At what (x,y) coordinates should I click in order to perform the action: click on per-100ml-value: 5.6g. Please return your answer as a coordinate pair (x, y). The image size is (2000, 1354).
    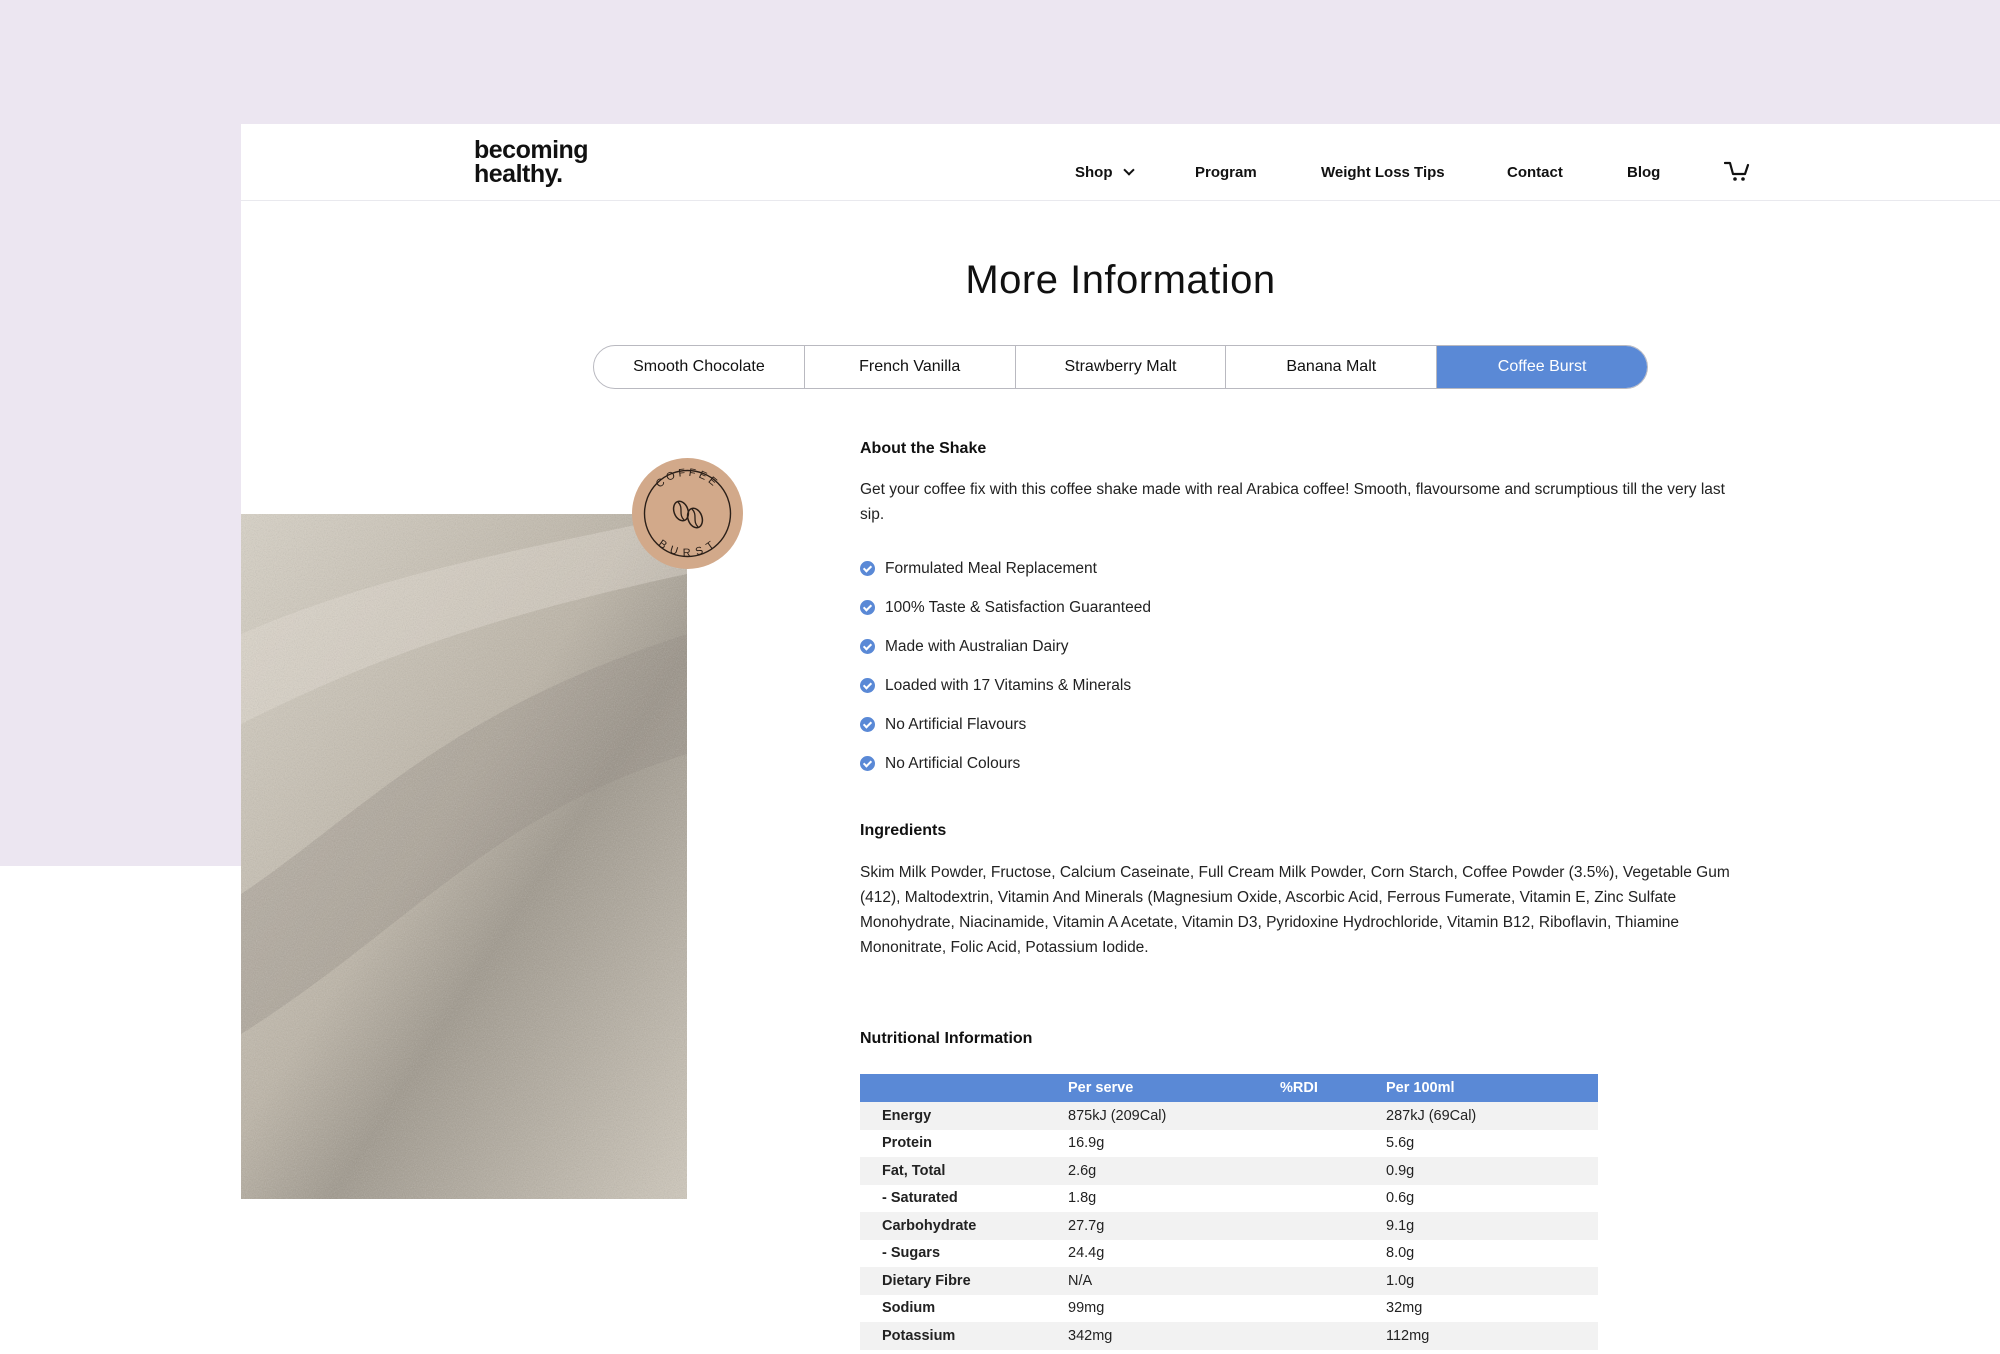
    Looking at the image, I should click on (1492, 1143).